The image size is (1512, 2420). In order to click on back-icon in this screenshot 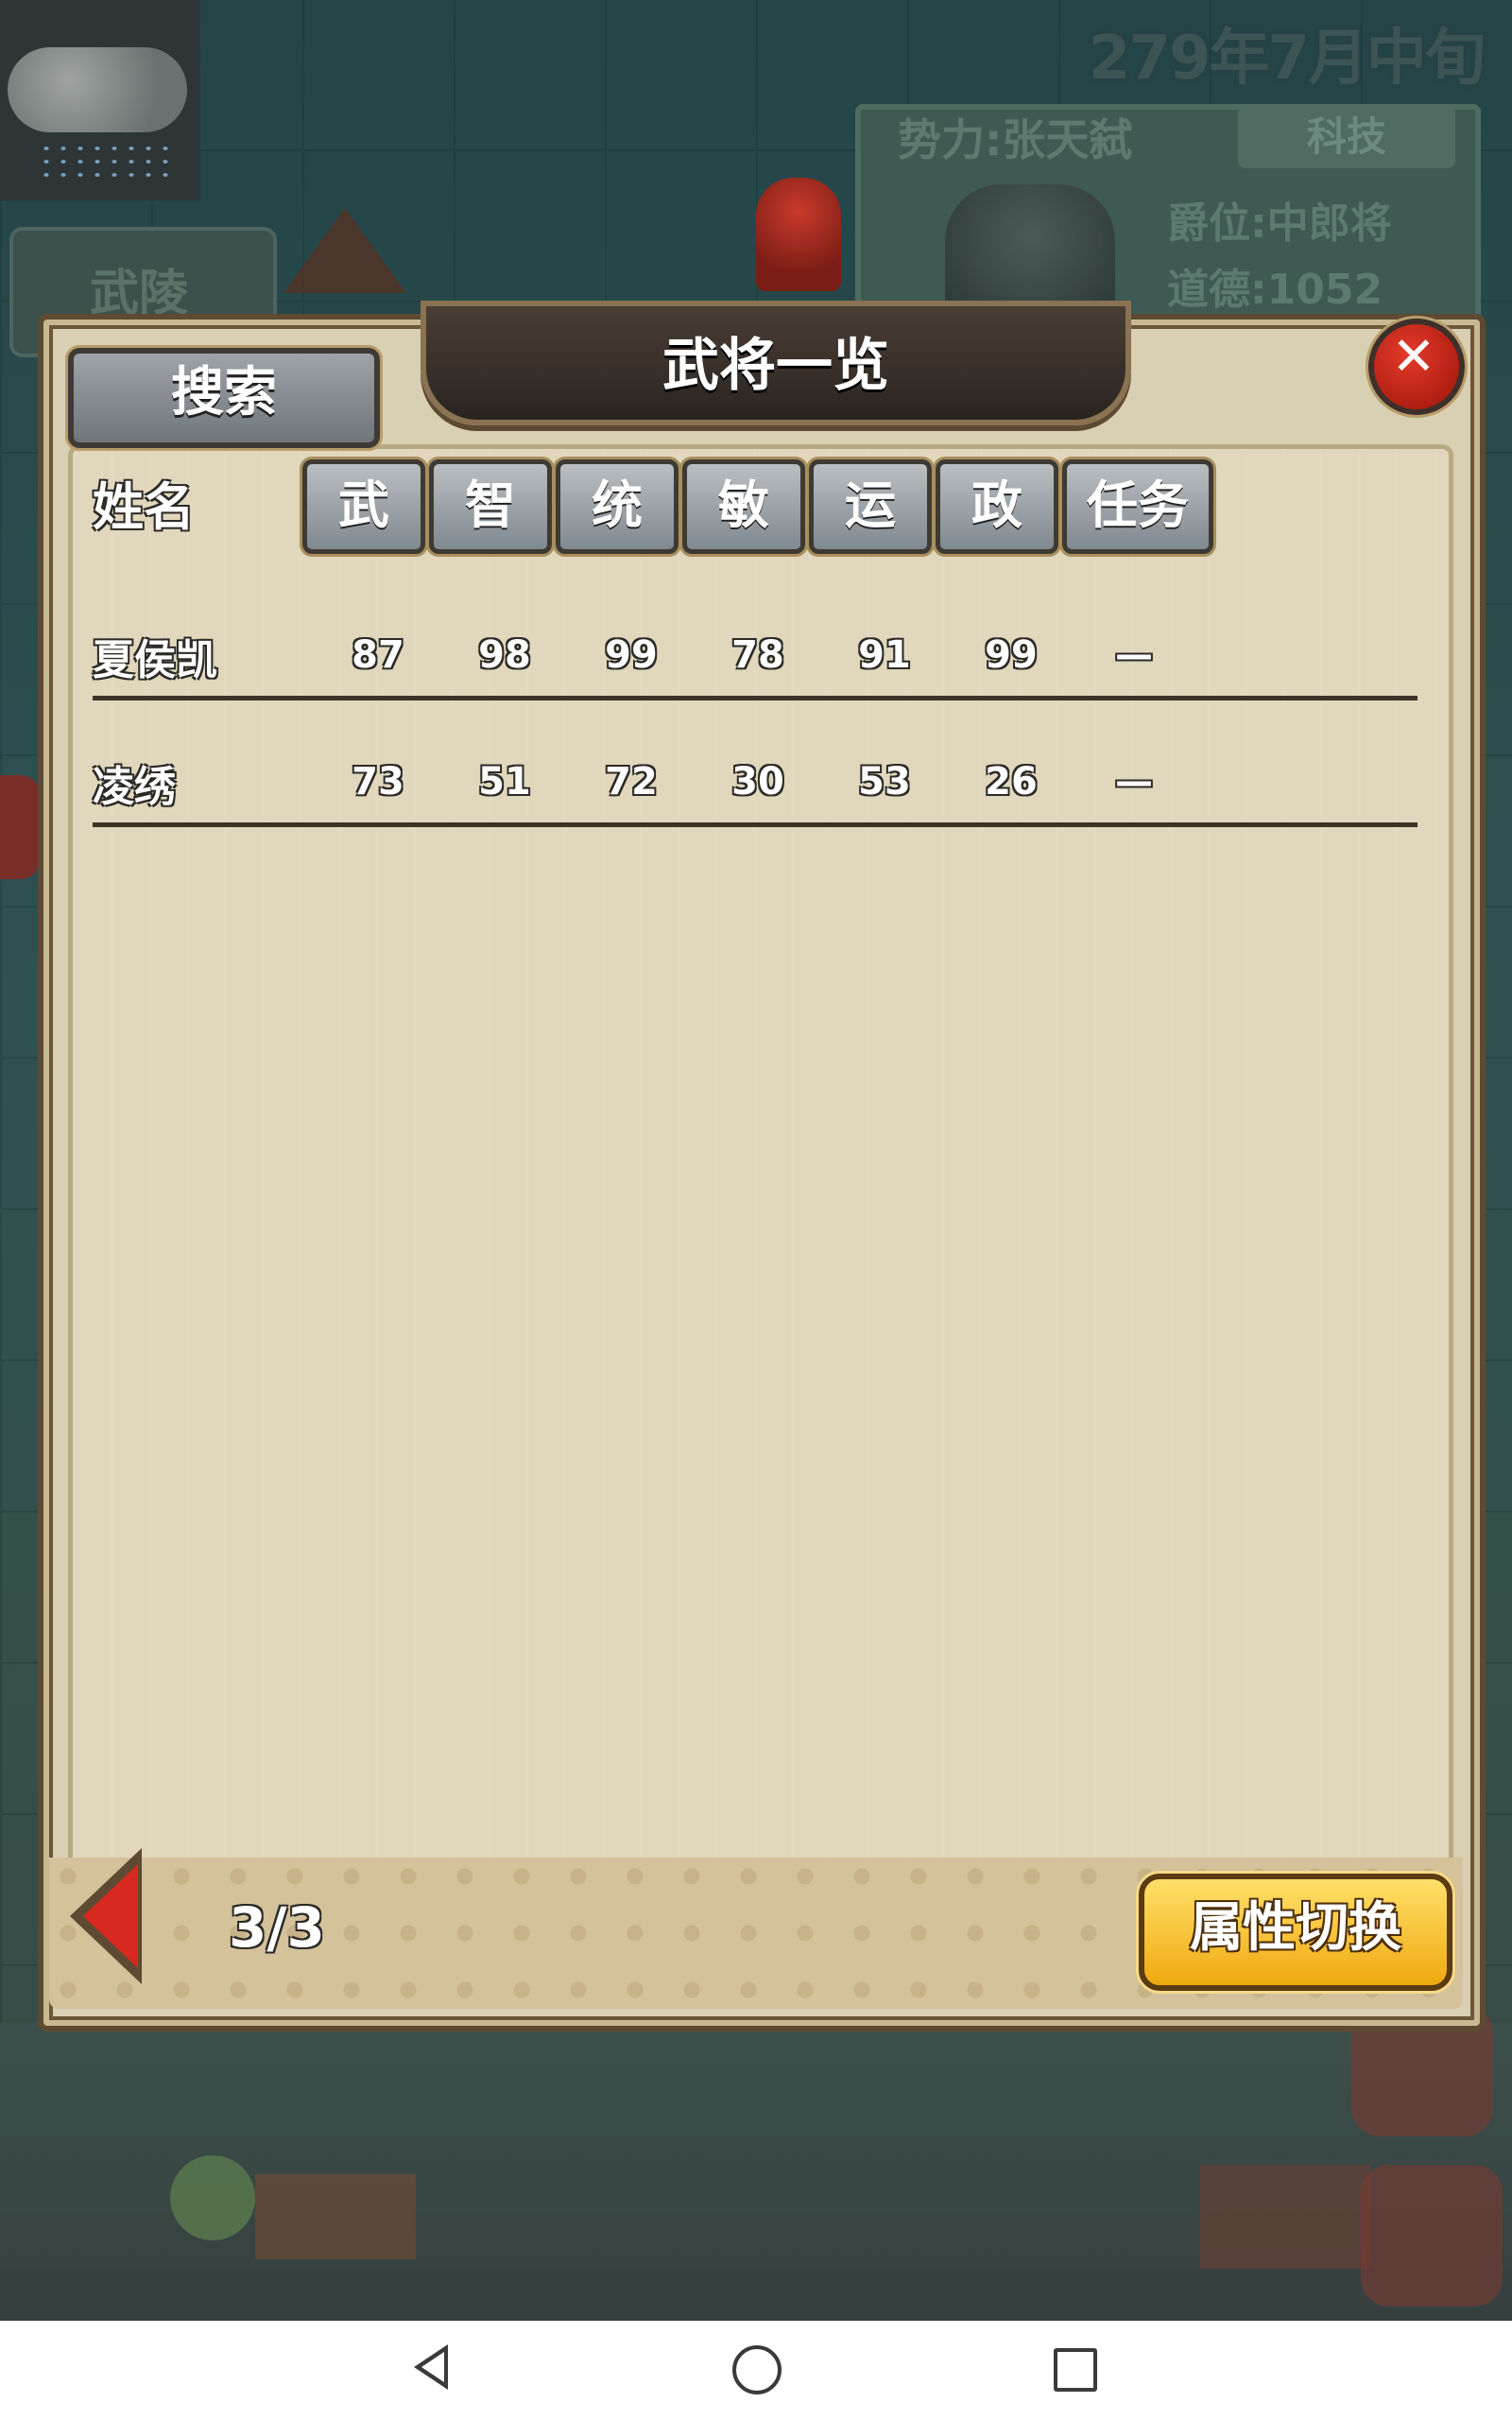, I will do `click(431, 2367)`.